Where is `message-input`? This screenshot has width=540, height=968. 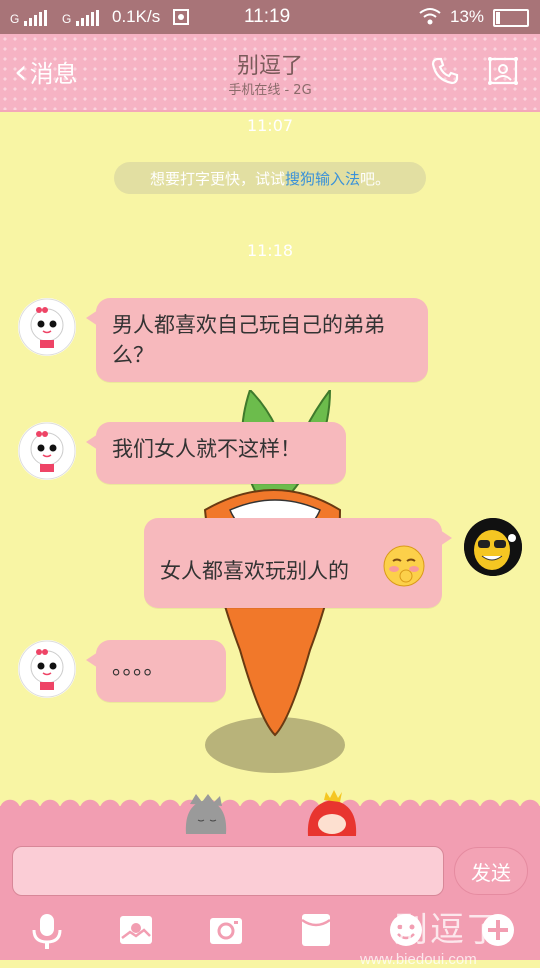
message-input is located at coordinates (228, 871).